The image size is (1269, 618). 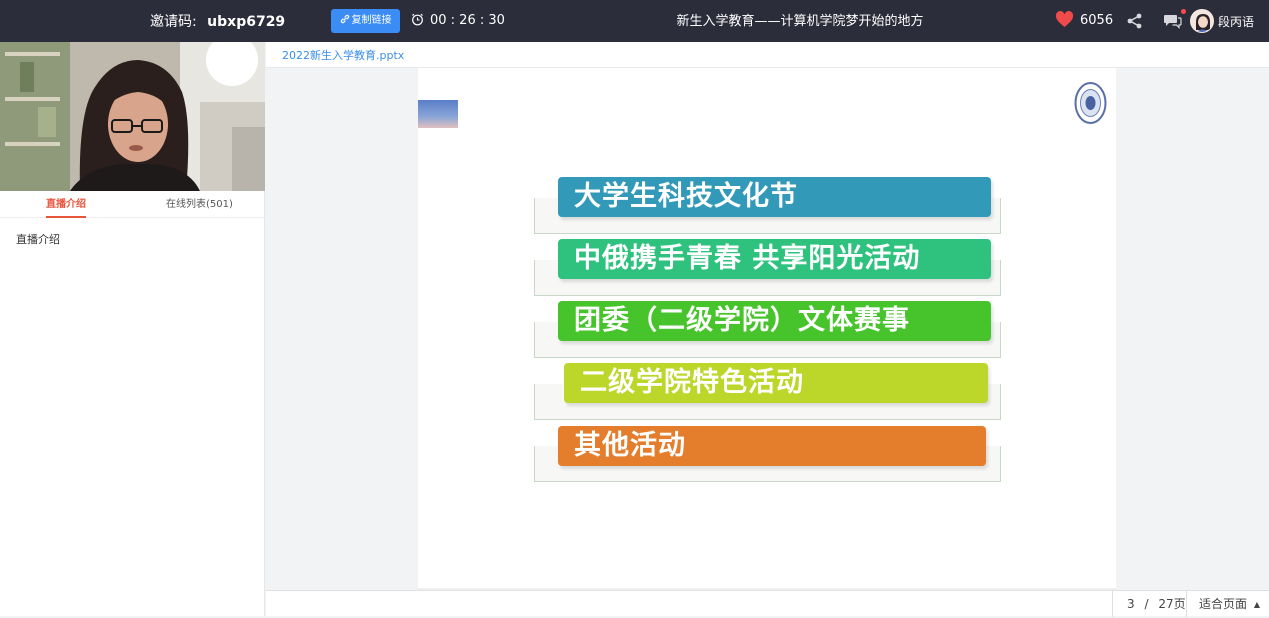 What do you see at coordinates (1155, 604) in the screenshot?
I see `page-indicator: 3 / 27页` at bounding box center [1155, 604].